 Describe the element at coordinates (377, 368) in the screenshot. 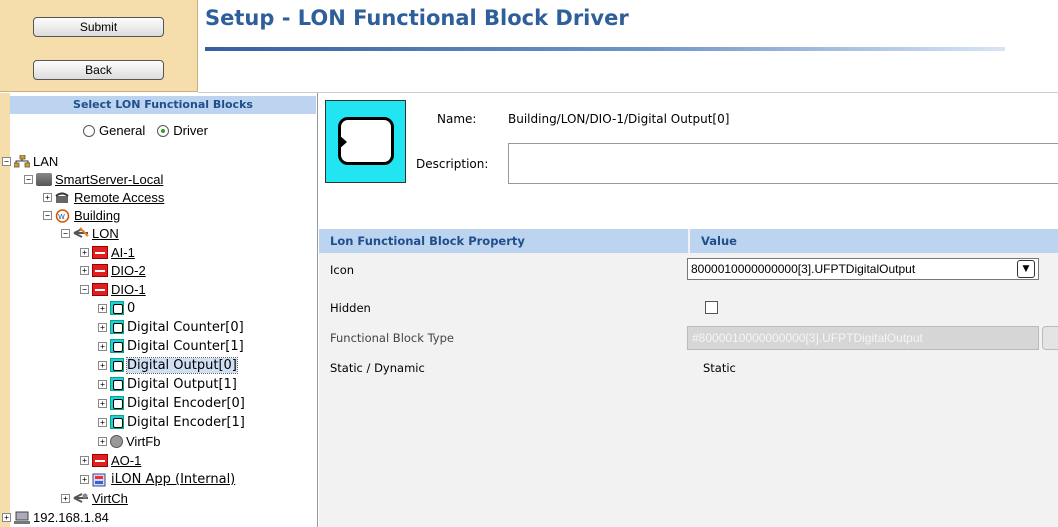

I see `static-dynamic-label: Static / Dynamic` at that location.